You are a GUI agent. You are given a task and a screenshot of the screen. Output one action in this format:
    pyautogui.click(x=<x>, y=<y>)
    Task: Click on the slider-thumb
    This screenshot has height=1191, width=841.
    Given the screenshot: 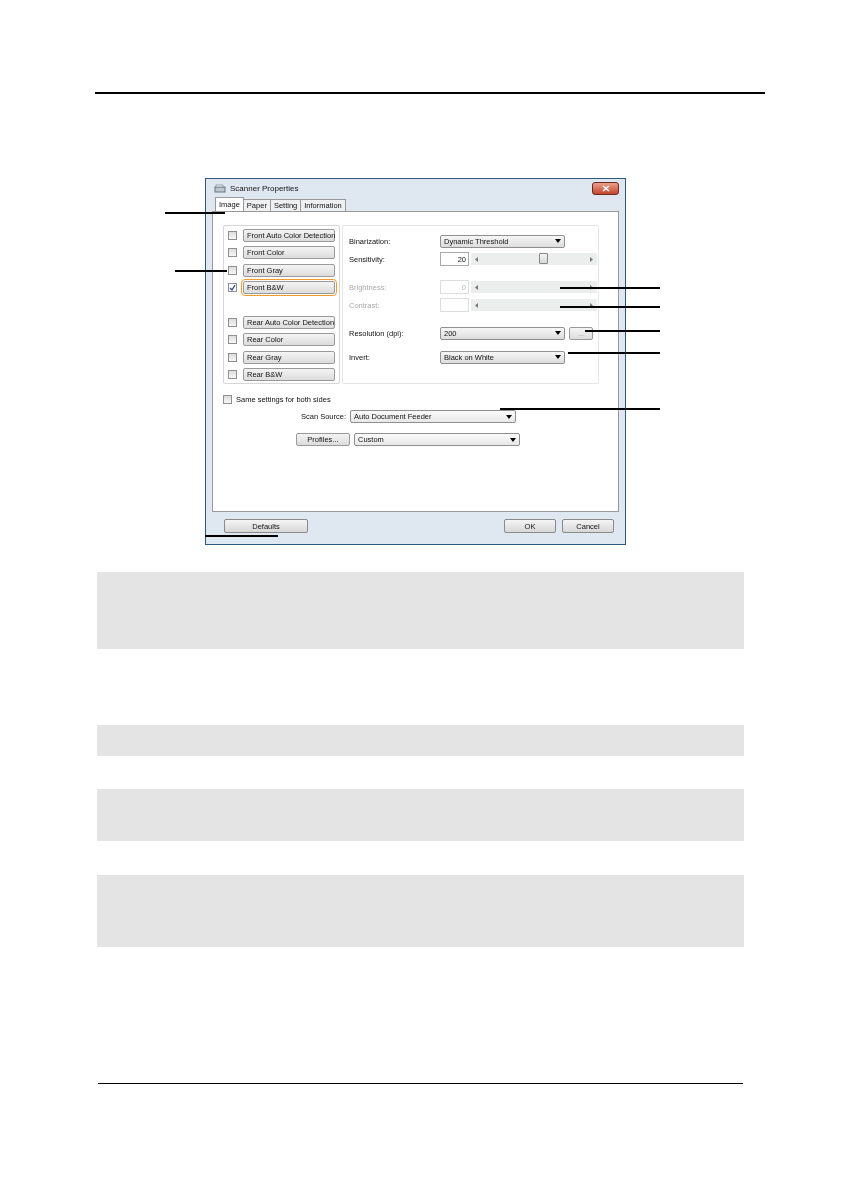 What is the action you would take?
    pyautogui.click(x=543, y=258)
    